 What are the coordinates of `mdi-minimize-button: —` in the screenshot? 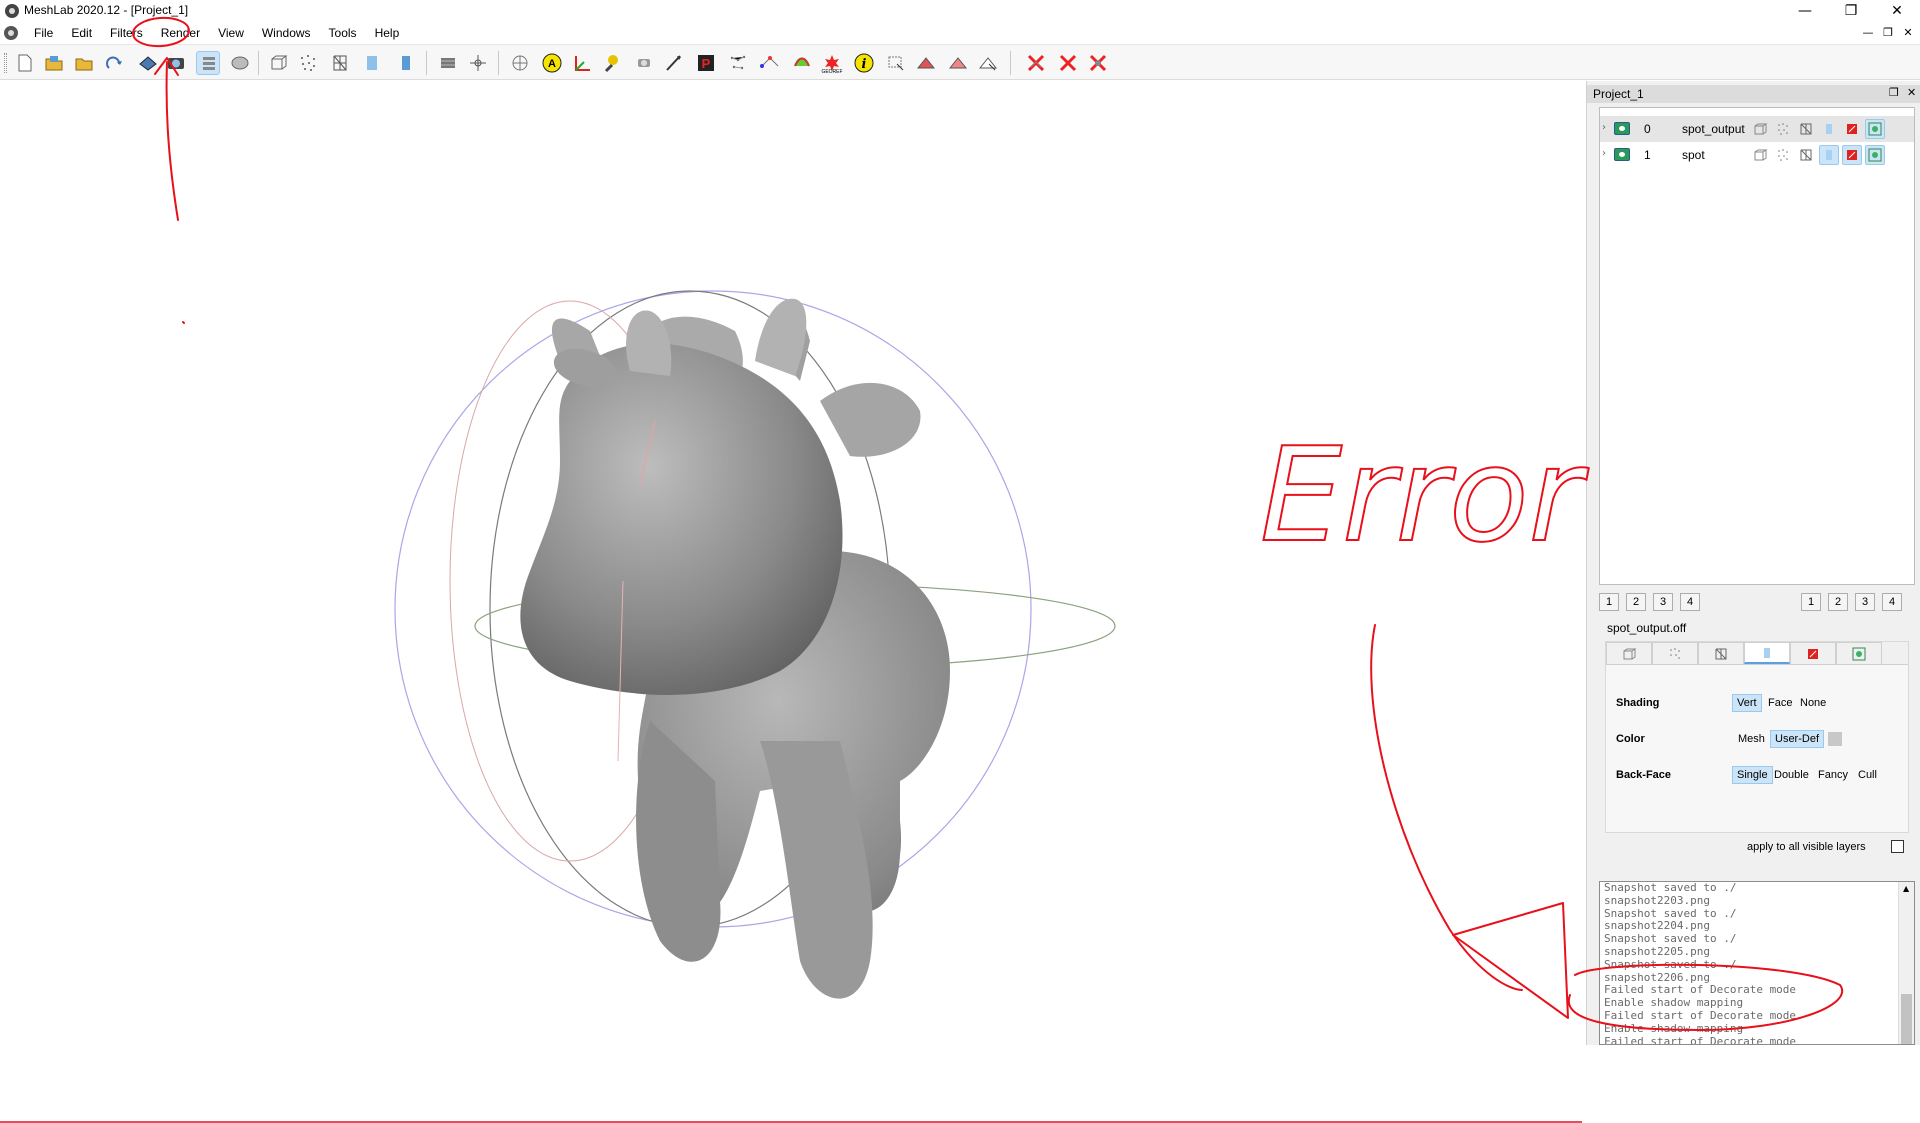 It's located at (1868, 33).